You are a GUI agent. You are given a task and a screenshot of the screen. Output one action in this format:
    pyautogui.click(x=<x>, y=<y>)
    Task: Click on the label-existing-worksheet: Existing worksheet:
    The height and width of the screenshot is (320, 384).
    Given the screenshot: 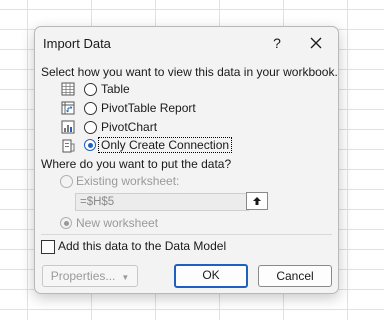 What is the action you would take?
    pyautogui.click(x=128, y=181)
    